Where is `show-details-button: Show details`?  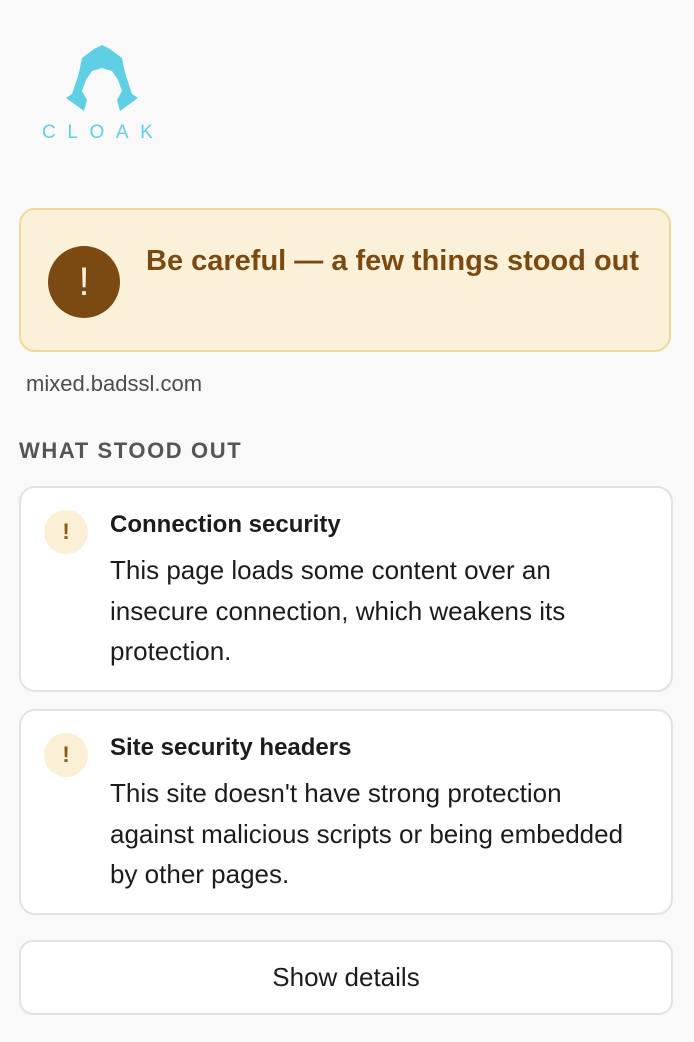
show-details-button: Show details is located at coordinates (346, 977).